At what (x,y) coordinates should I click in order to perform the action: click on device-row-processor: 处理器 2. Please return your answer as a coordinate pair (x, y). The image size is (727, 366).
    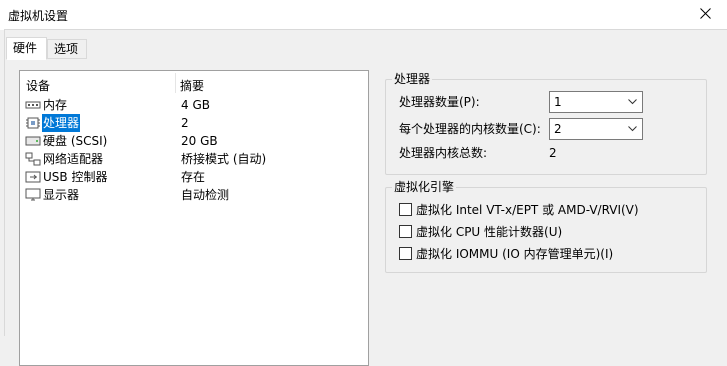
    Looking at the image, I should click on (194, 123).